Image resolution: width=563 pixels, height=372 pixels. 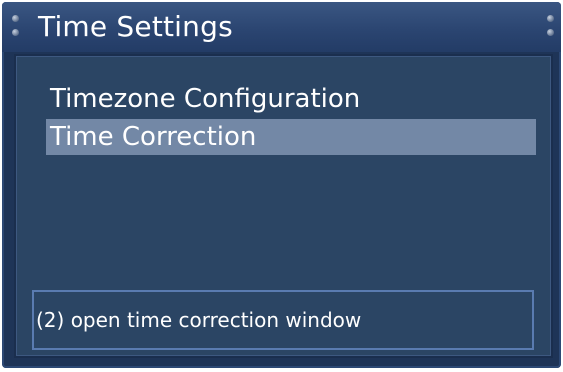 What do you see at coordinates (291, 99) in the screenshot?
I see `menu-item-timezone-configuration: Timezone Configuration` at bounding box center [291, 99].